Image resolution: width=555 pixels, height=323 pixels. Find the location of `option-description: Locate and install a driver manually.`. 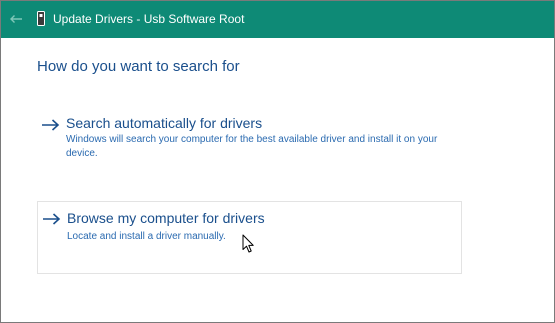

option-description: Locate and install a driver manually. is located at coordinates (146, 236).